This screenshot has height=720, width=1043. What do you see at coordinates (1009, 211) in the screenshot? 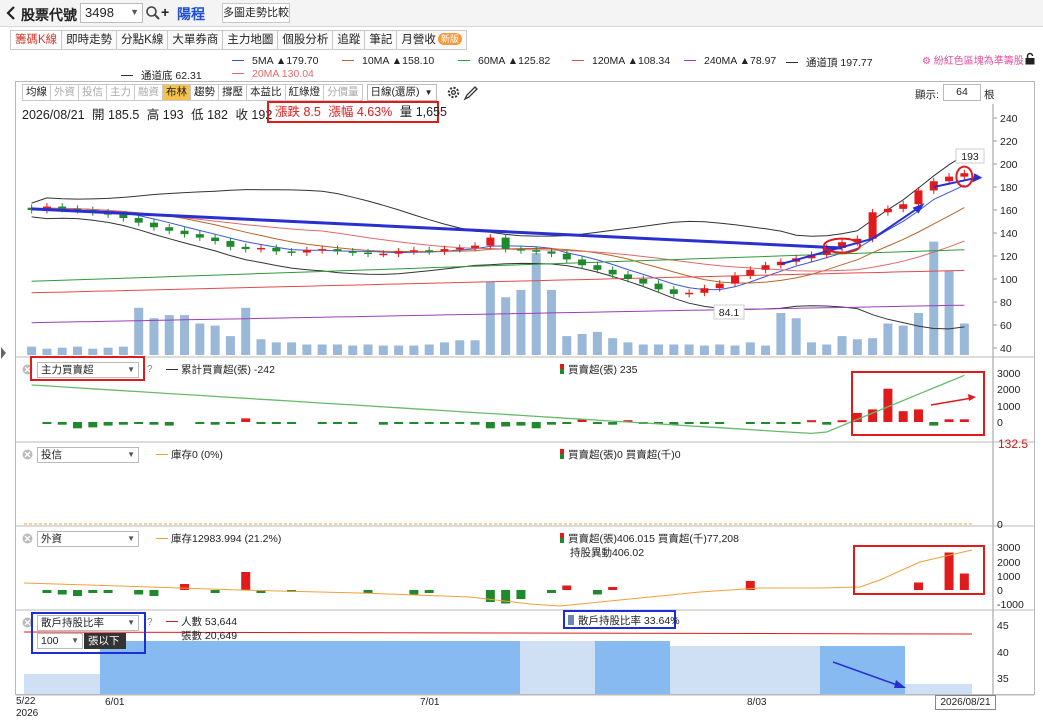
I see `price-axis-label: 160` at bounding box center [1009, 211].